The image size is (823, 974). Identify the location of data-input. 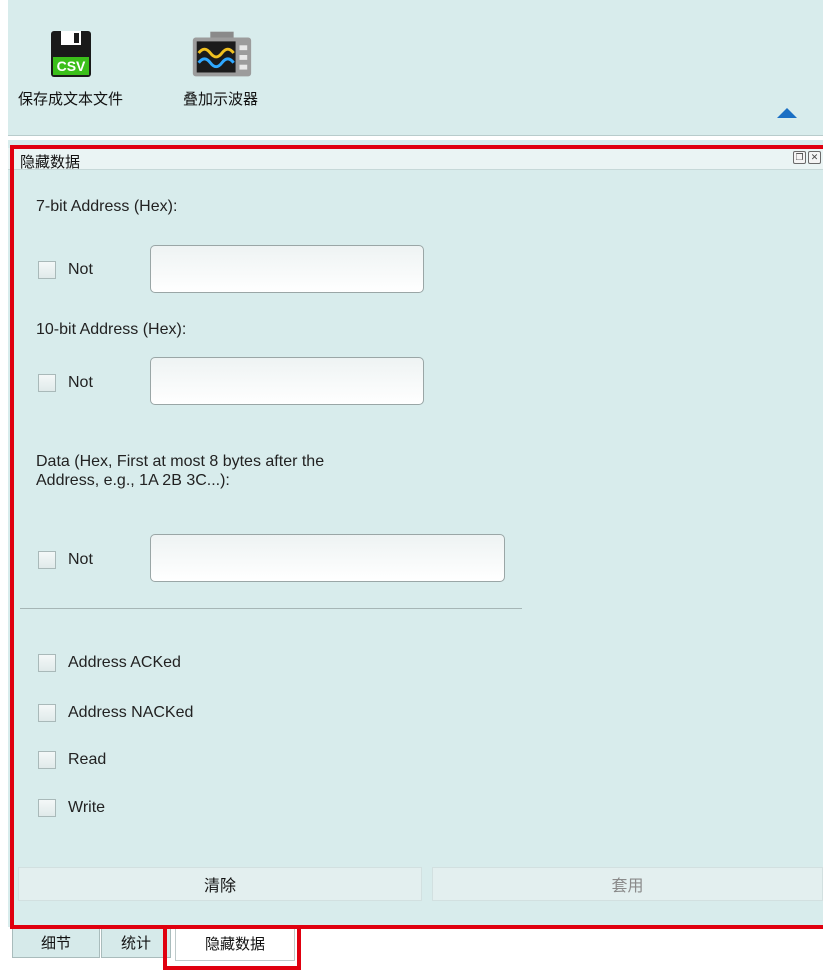
(327, 558).